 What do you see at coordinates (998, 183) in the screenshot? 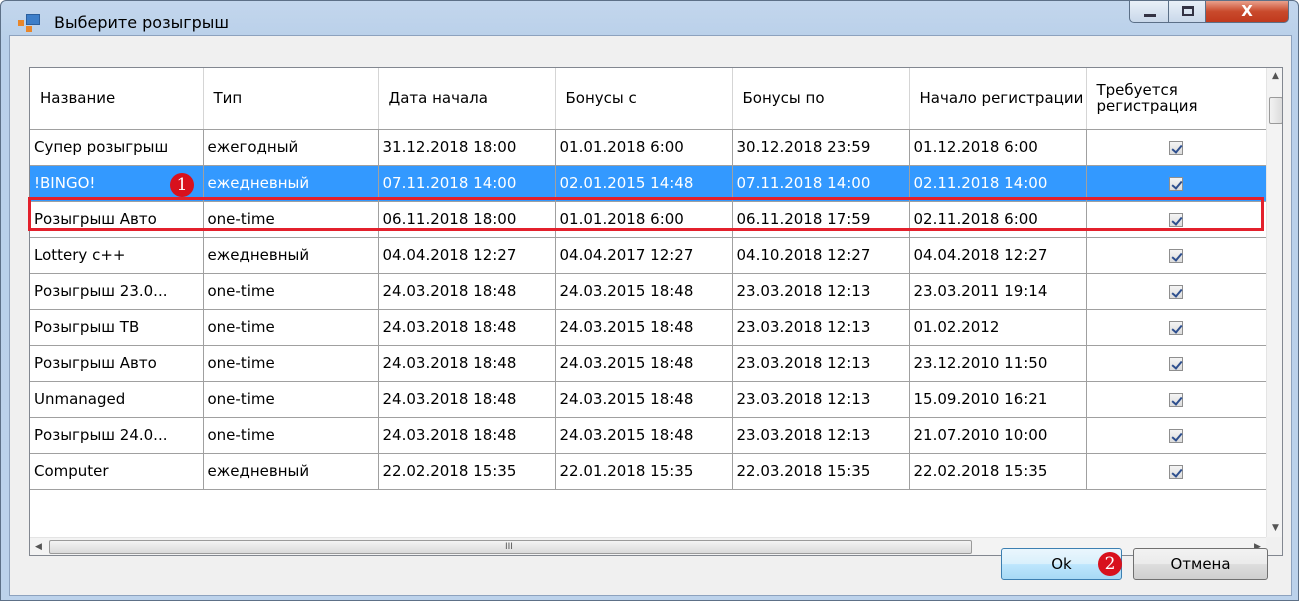
I see `cell-registration-start: 02.11.2018 14:00` at bounding box center [998, 183].